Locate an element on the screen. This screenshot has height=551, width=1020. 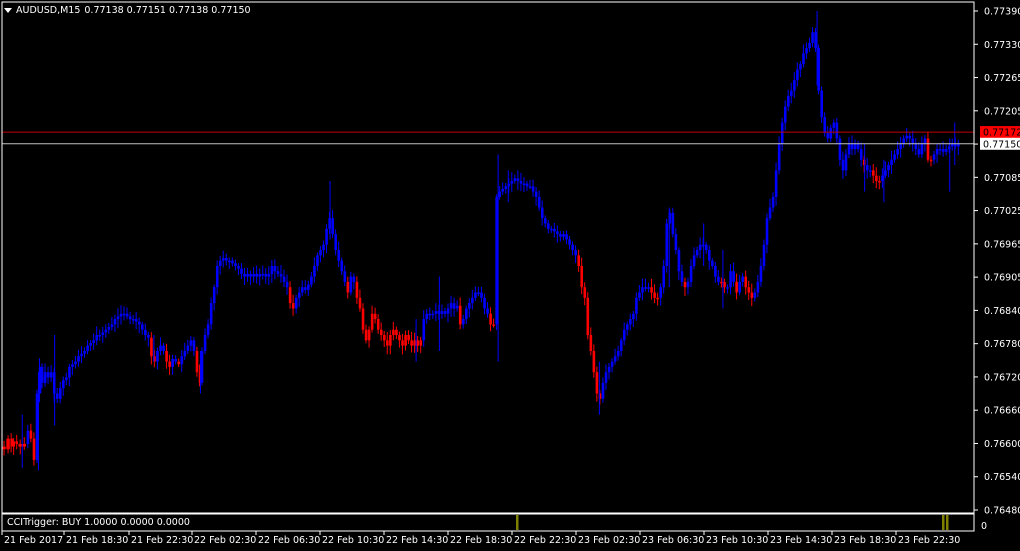
chevron-down-icon is located at coordinates (8, 10).